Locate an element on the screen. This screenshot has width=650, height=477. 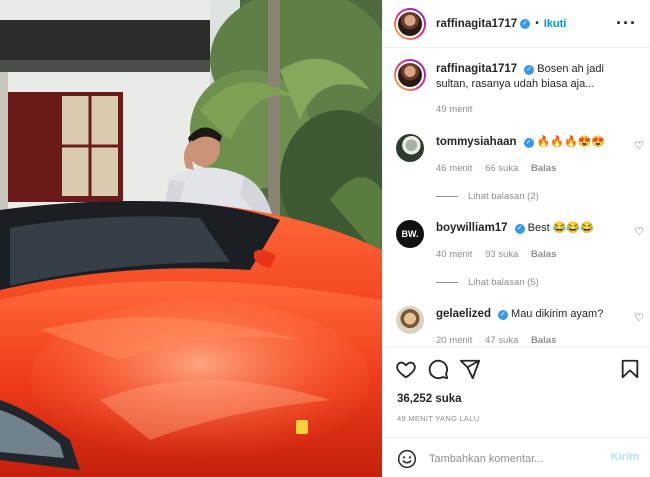
comment-username: boywilliam17 is located at coordinates (472, 228).